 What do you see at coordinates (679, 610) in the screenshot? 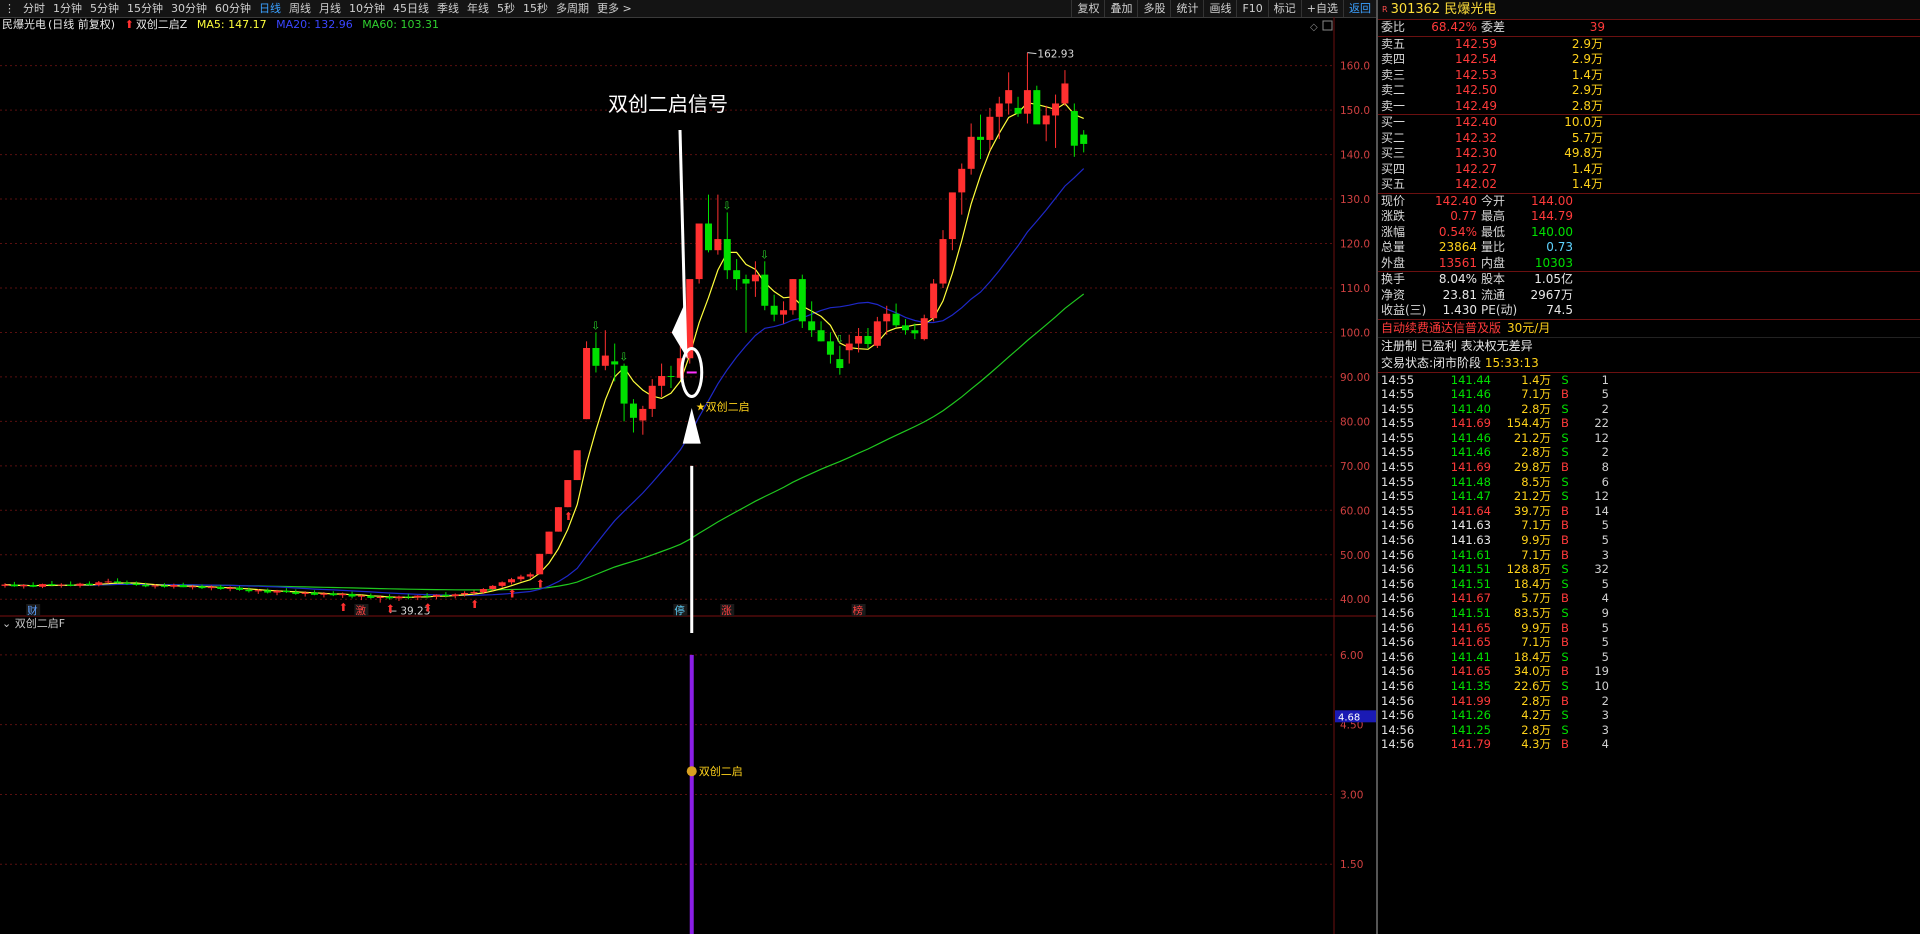
I see `event-label: 停` at bounding box center [679, 610].